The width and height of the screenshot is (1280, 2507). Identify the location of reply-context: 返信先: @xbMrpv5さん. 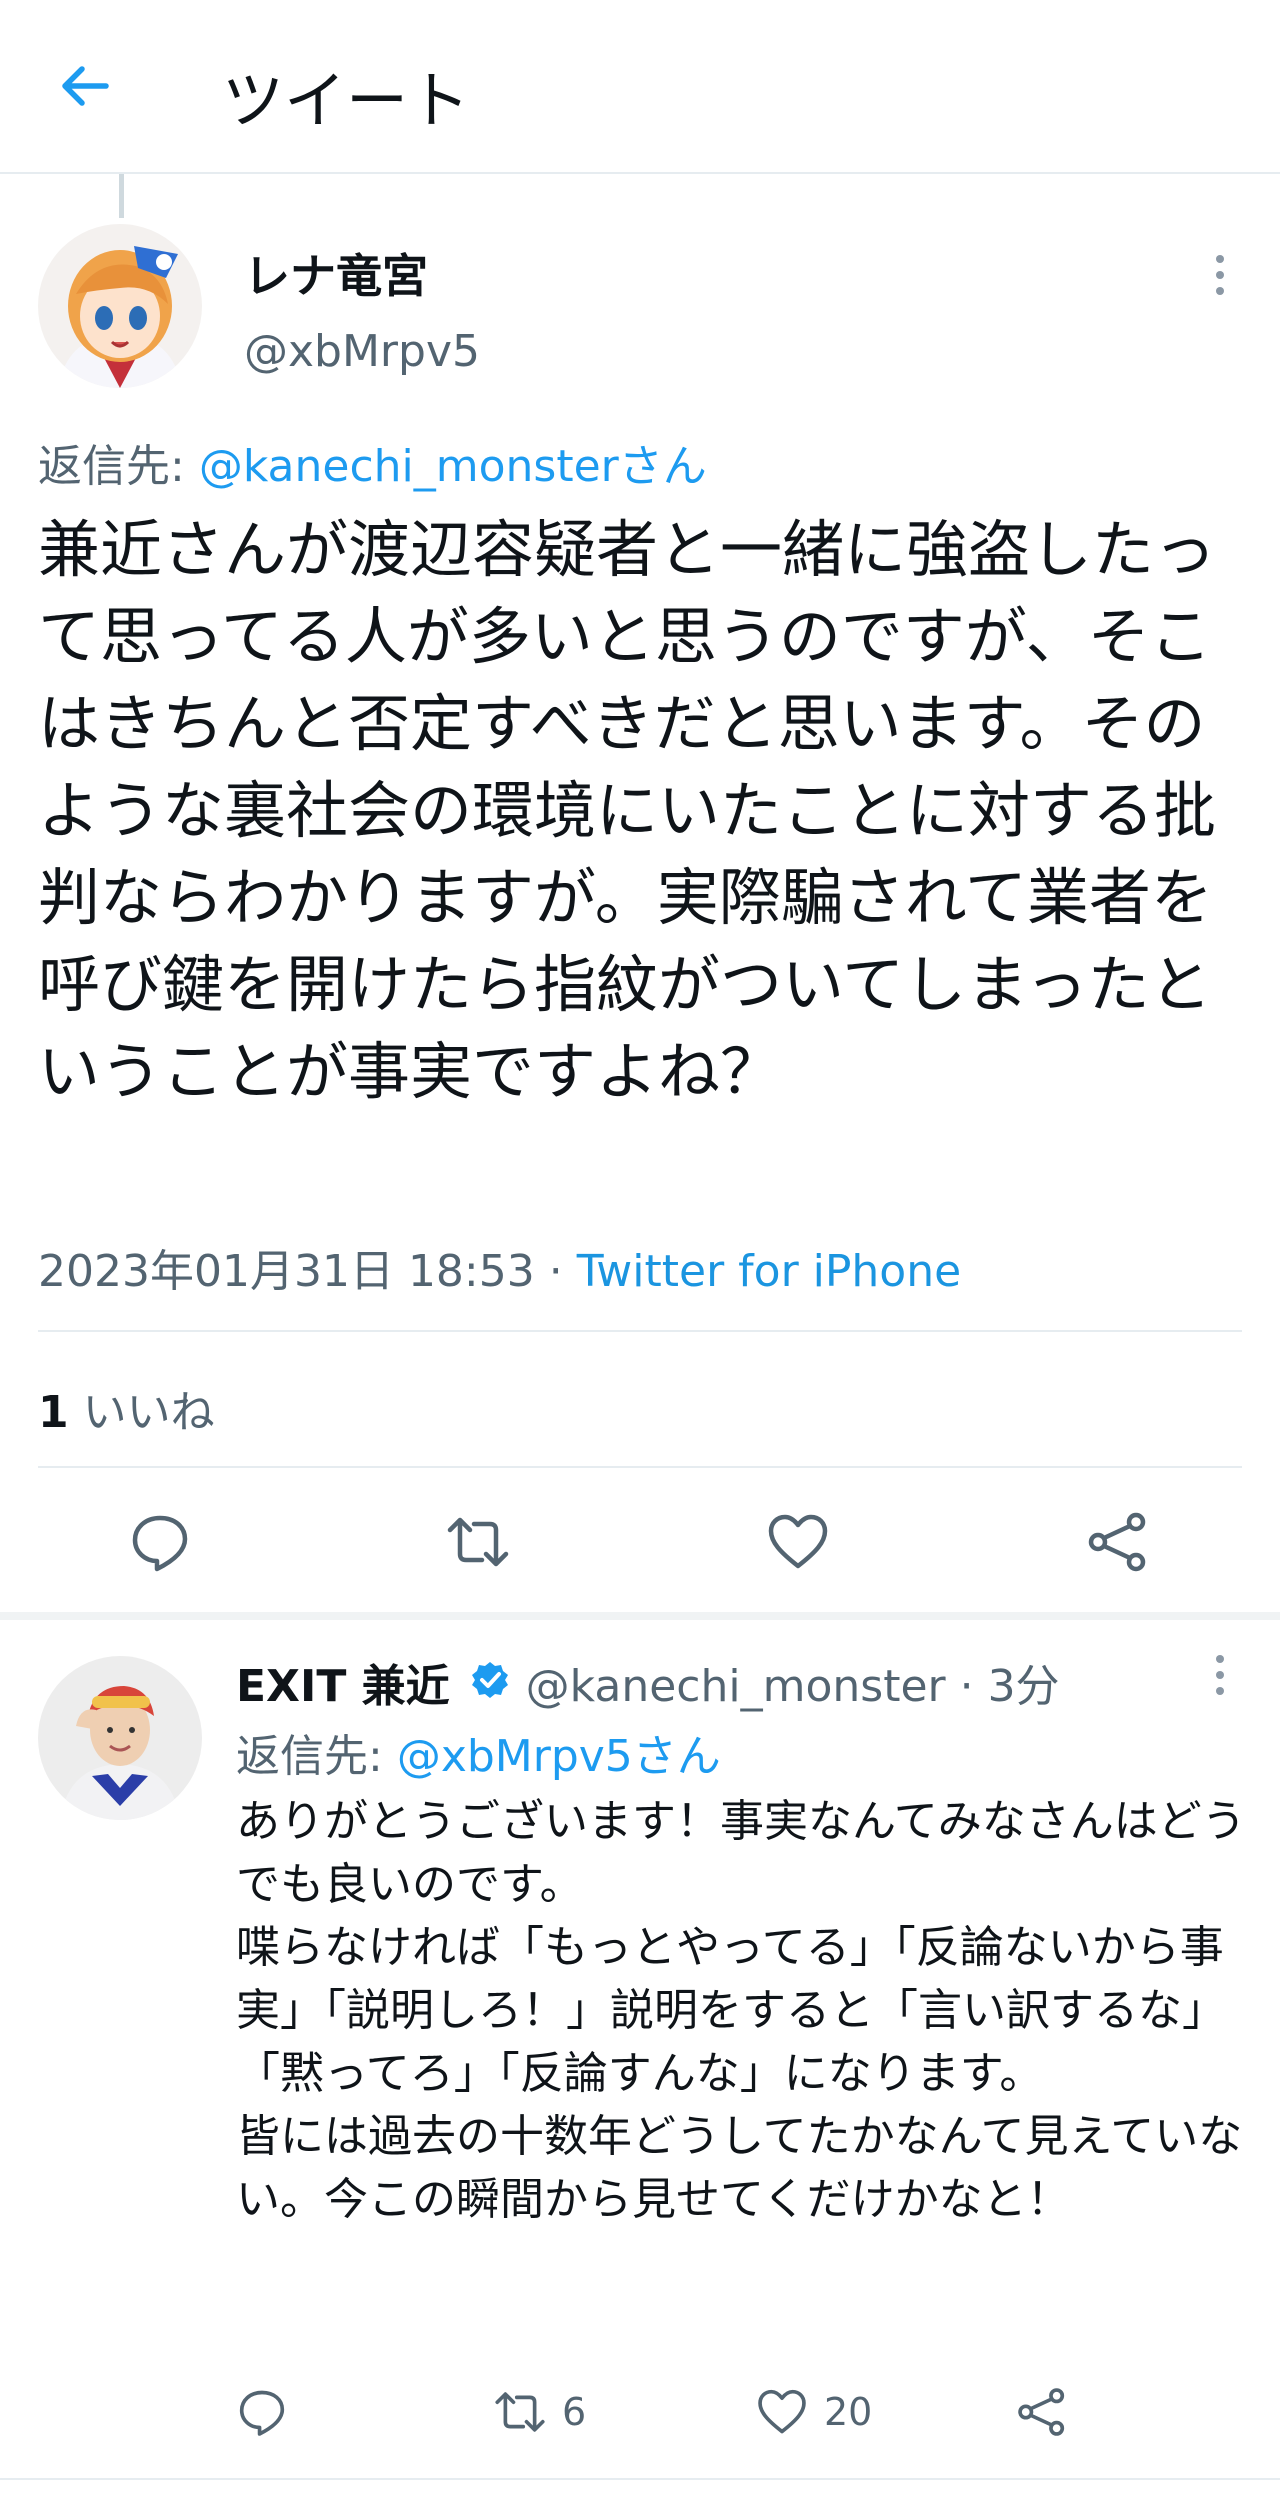
(478, 1752).